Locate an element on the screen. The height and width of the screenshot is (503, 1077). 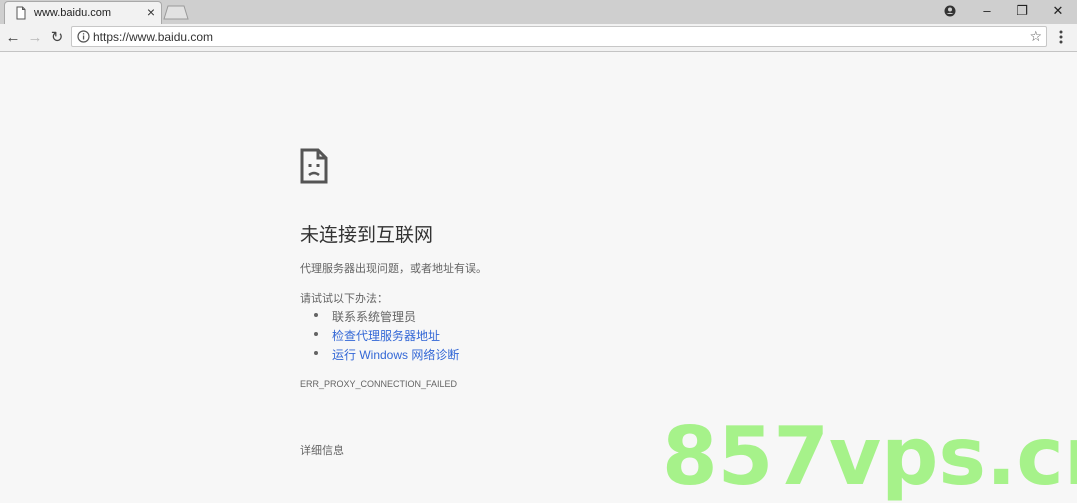
reload-button: ↻ is located at coordinates (57, 38).